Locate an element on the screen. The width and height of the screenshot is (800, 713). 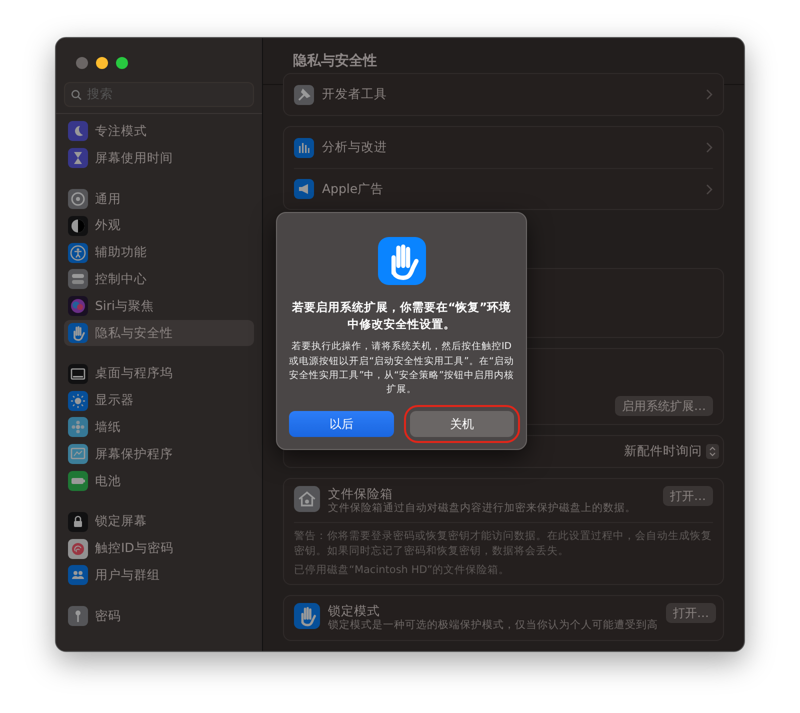
sidebar-item: 辅助功能 is located at coordinates (159, 252).